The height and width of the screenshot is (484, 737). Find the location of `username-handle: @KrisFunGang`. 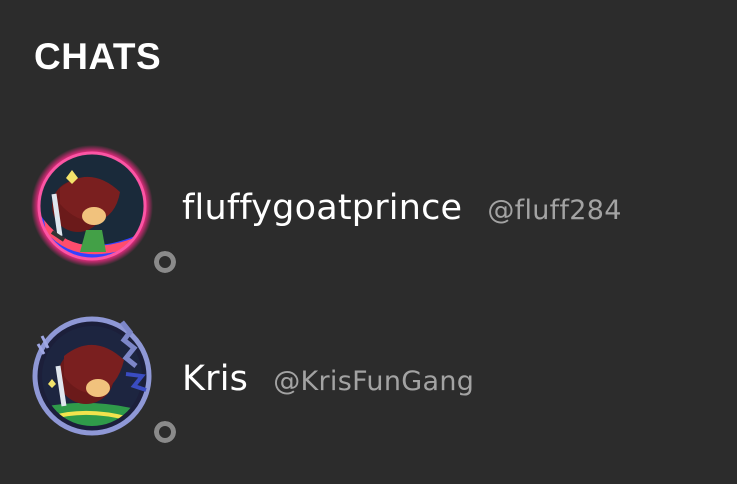

username-handle: @KrisFunGang is located at coordinates (374, 381).